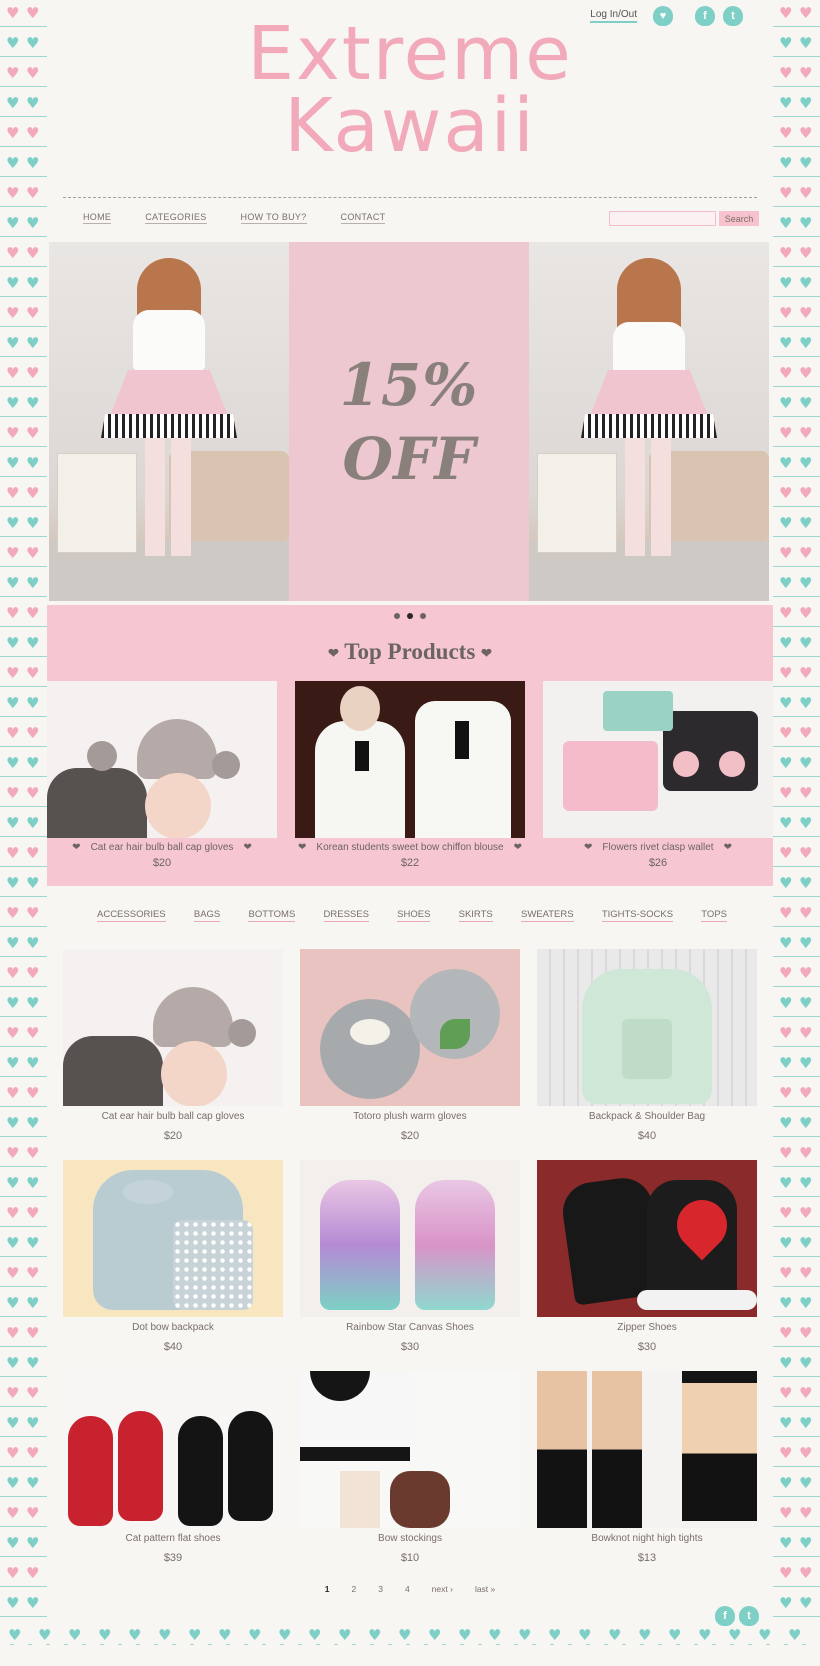 The image size is (820, 1666). Describe the element at coordinates (647, 1327) in the screenshot. I see `product-name: Zipper Shoes` at that location.